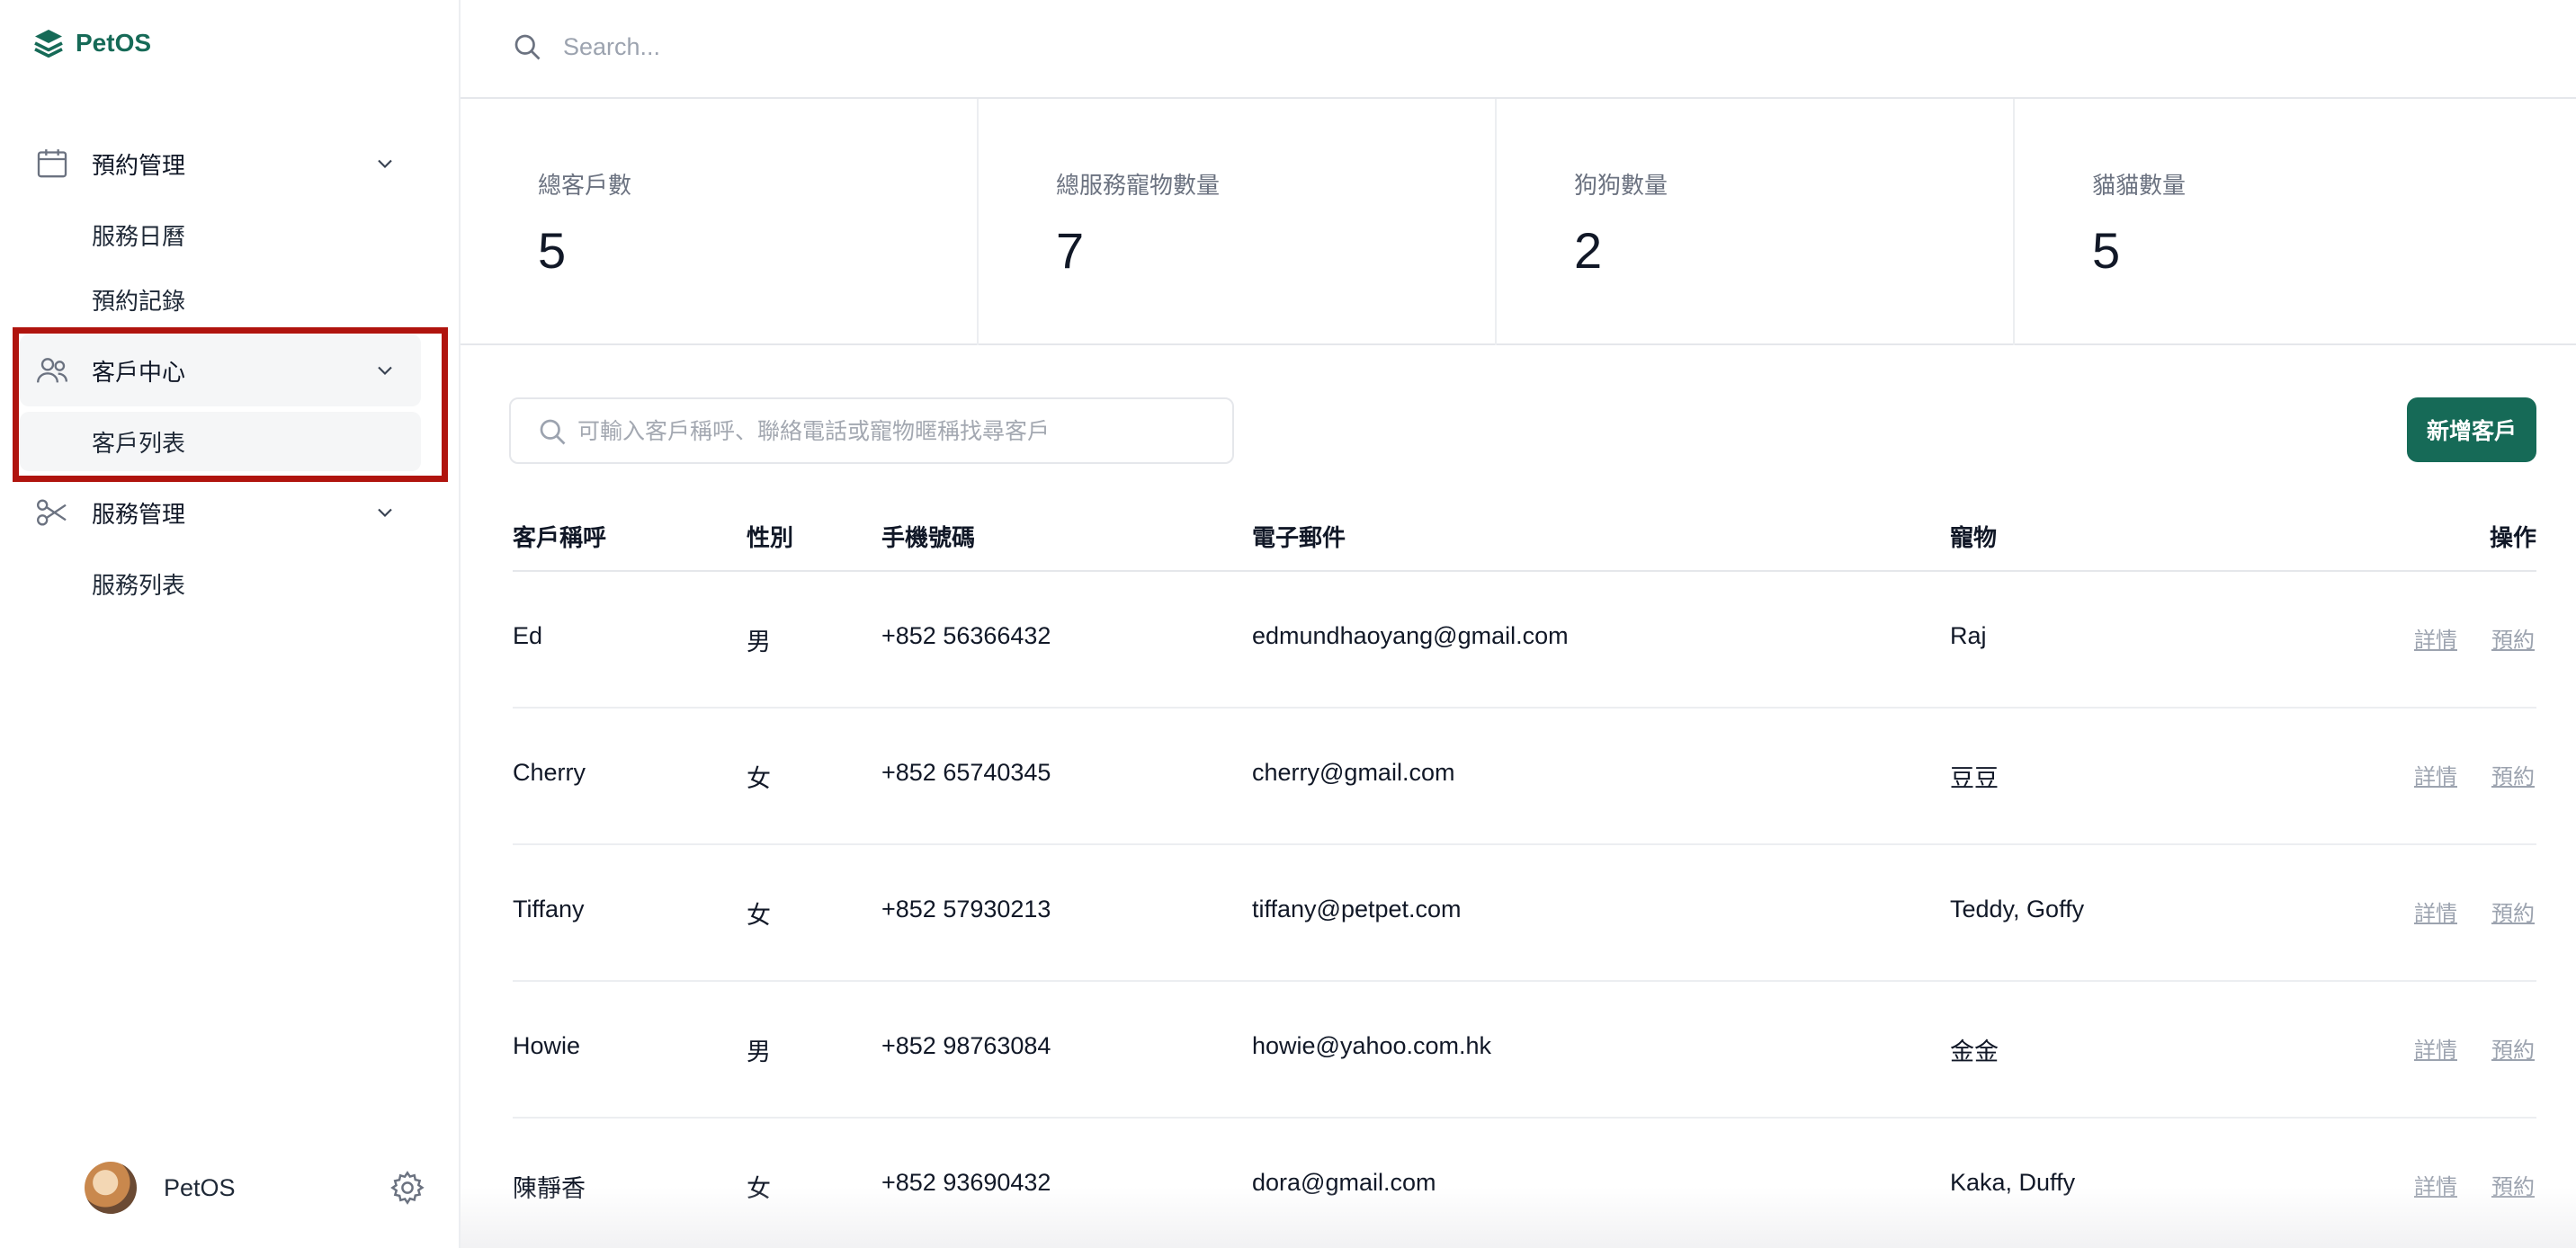  I want to click on sidebar-item-customer-list: 客戶列表, so click(220, 441).